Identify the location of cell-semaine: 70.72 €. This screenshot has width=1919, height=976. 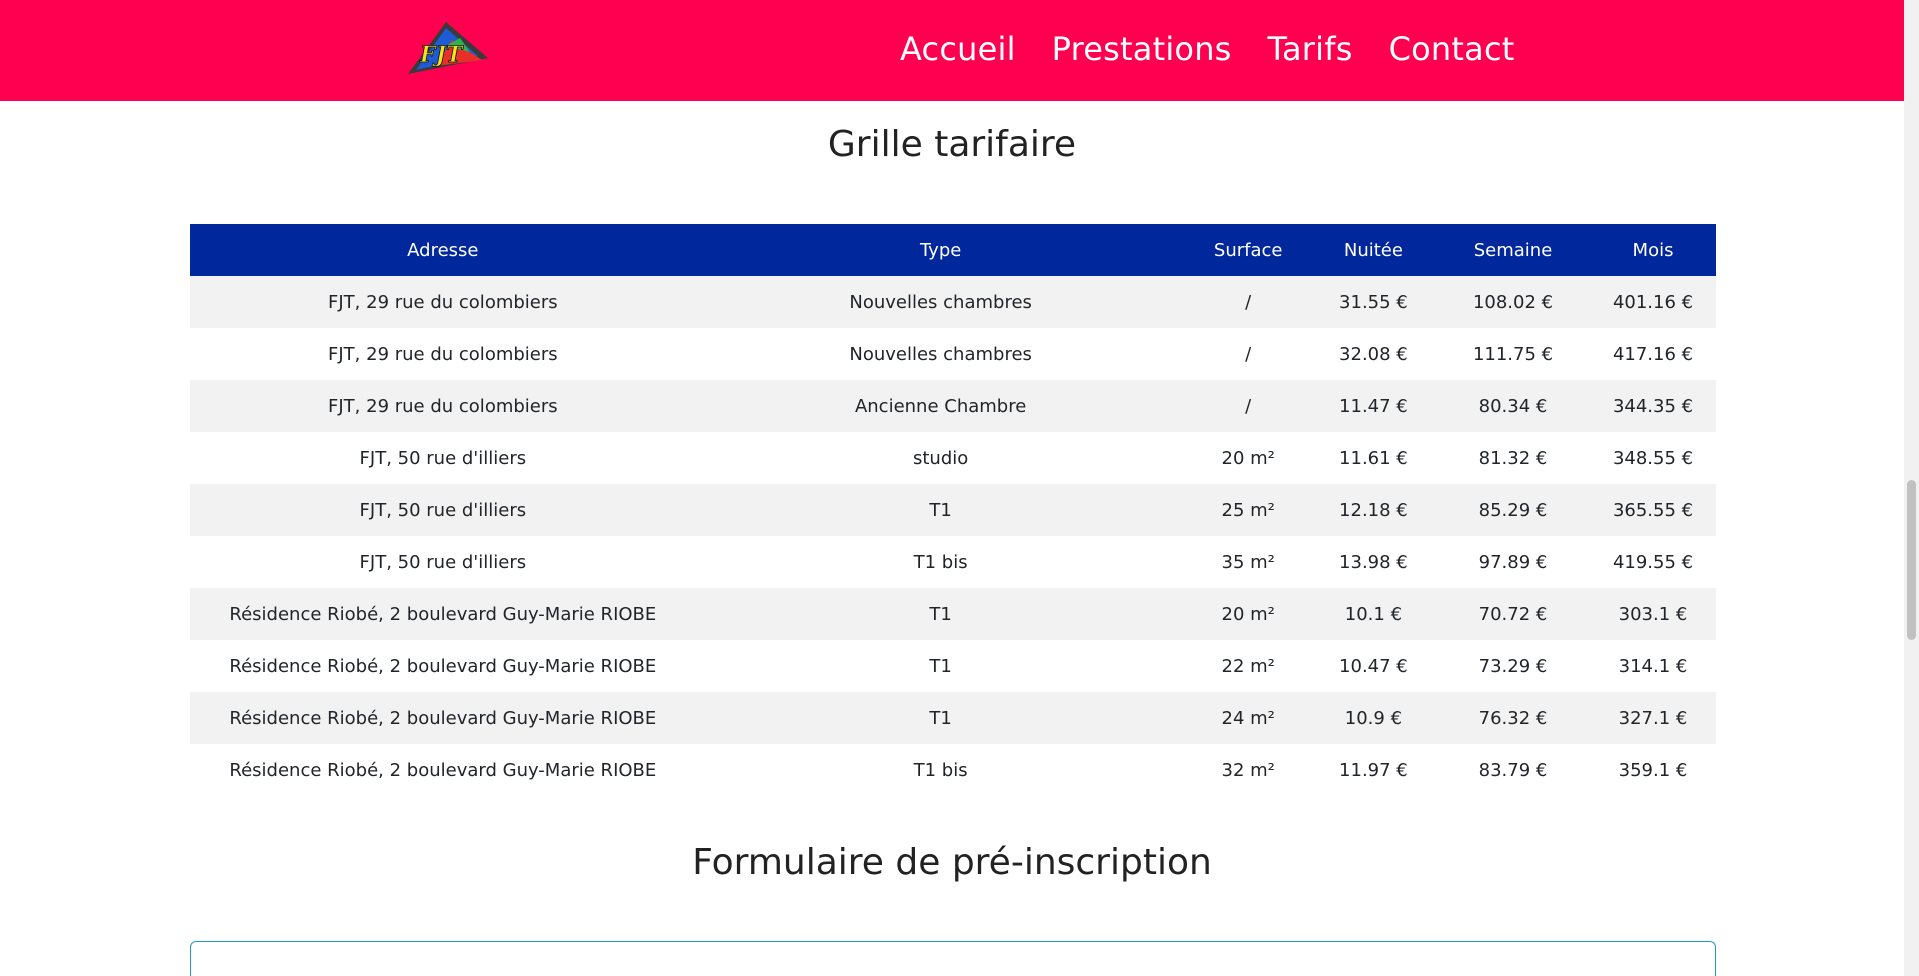
(1513, 614).